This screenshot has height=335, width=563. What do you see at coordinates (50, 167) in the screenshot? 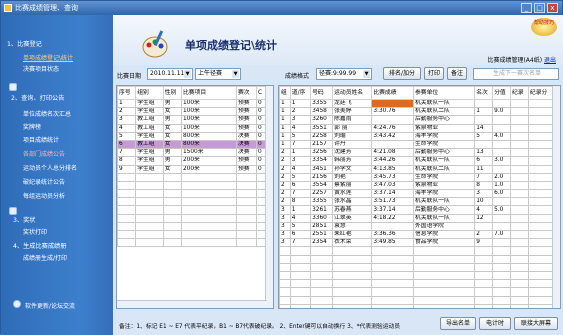
I see `sidebar-item-athlete-ranking: 运动员个人总分排名` at bounding box center [50, 167].